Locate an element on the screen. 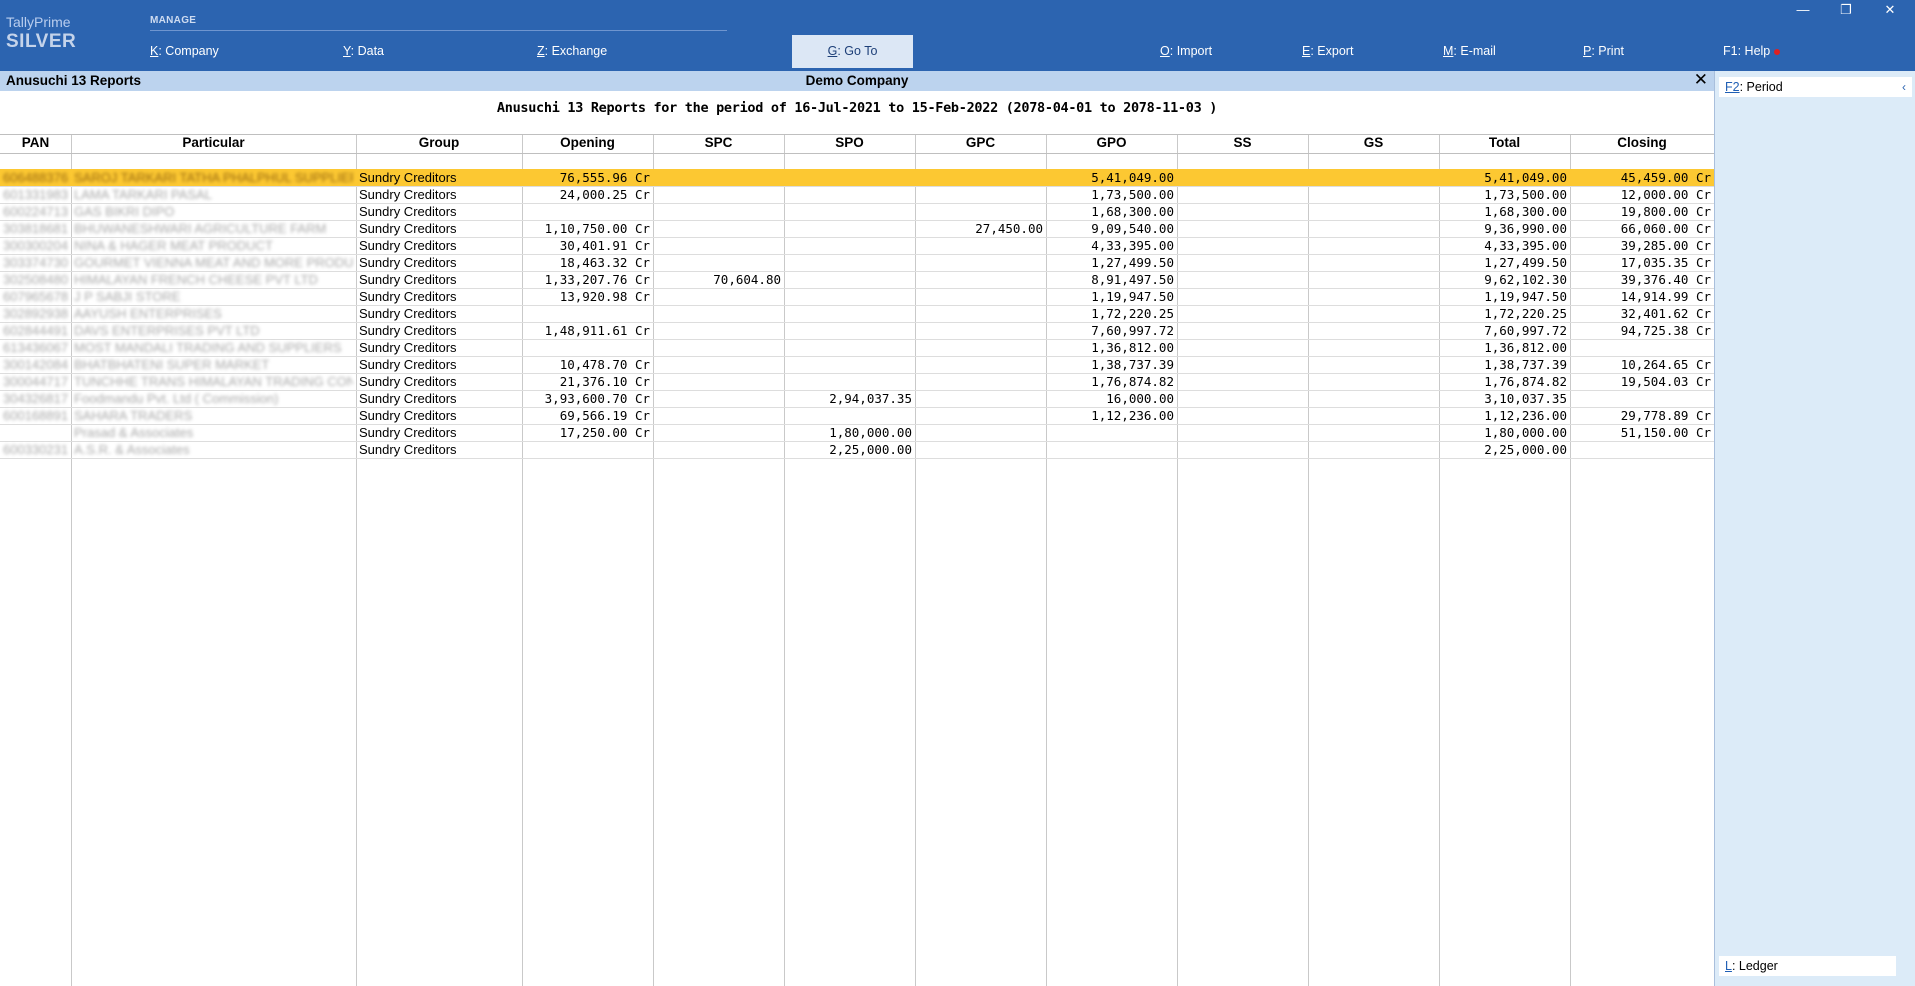 The image size is (1915, 986). manage-label: MANAGE is located at coordinates (173, 20).